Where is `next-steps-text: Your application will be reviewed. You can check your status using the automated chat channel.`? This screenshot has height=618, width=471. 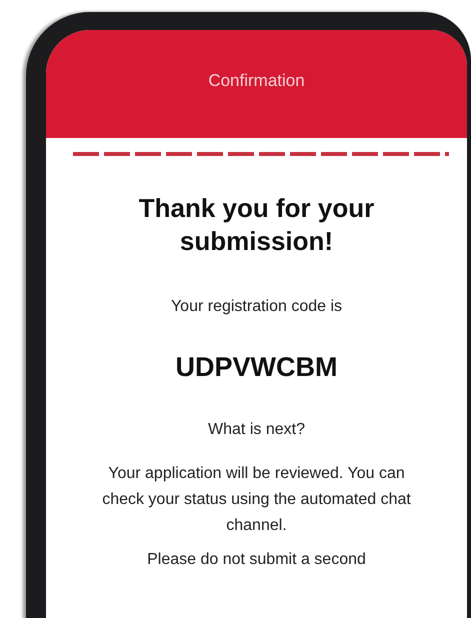 next-steps-text: Your application will be reviewed. You can check your status using the automated chat channel. is located at coordinates (256, 500).